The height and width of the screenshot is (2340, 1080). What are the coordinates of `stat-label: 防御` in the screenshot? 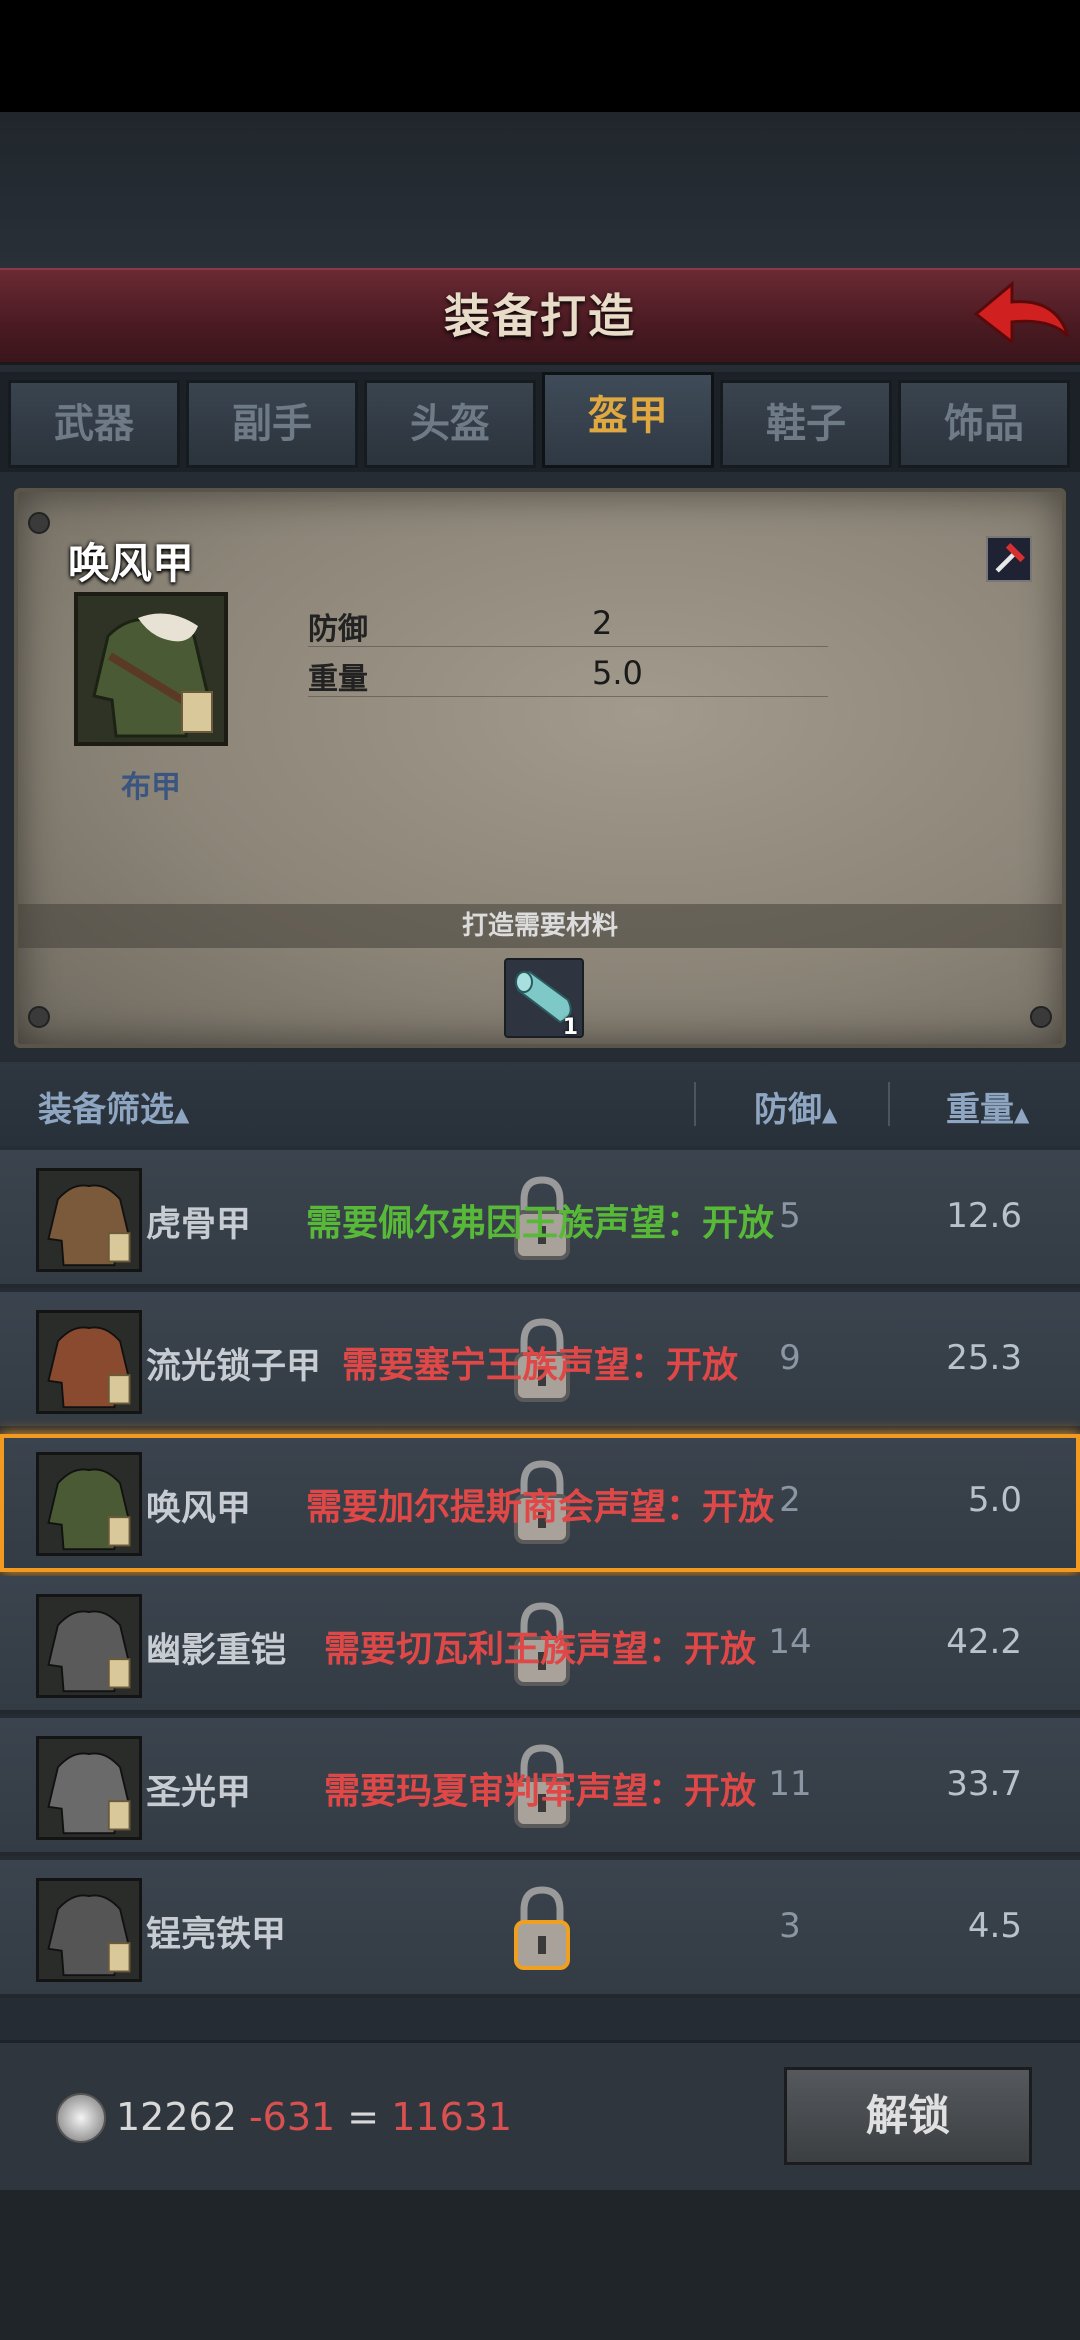 It's located at (338, 629).